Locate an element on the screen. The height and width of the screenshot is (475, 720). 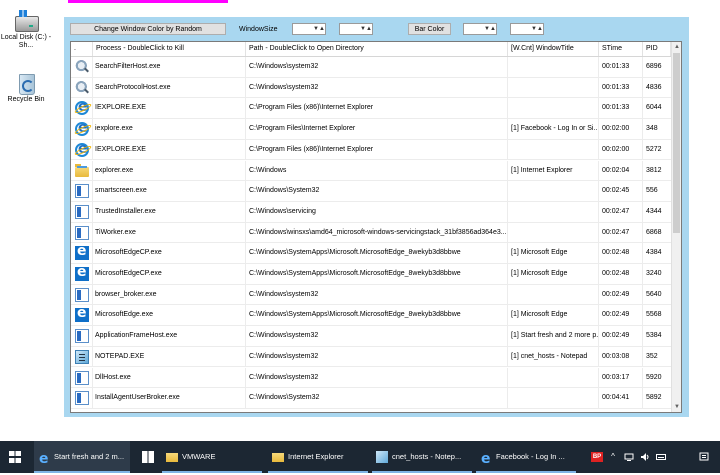
window-title-cell: [1] cnet_hosts - Notepad is located at coordinates (553, 356).